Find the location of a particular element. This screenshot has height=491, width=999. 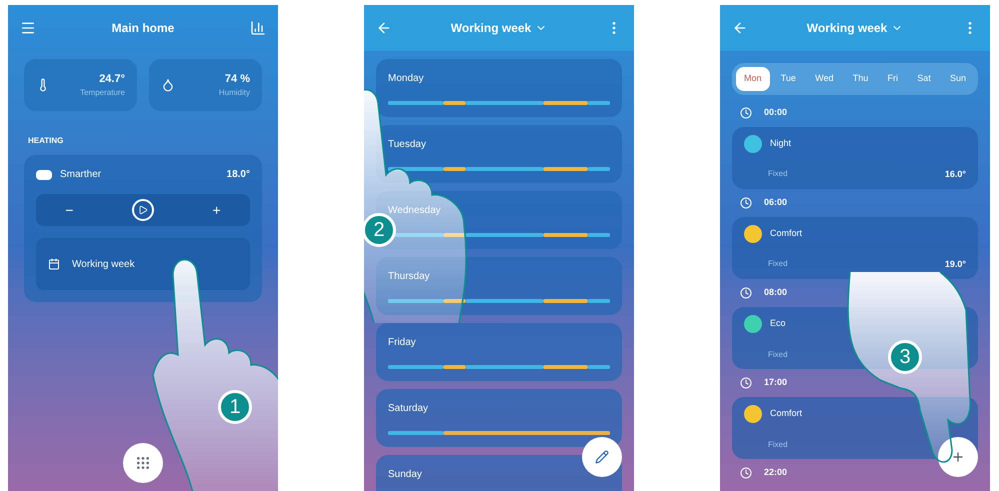

day-tab: Mon is located at coordinates (753, 79).